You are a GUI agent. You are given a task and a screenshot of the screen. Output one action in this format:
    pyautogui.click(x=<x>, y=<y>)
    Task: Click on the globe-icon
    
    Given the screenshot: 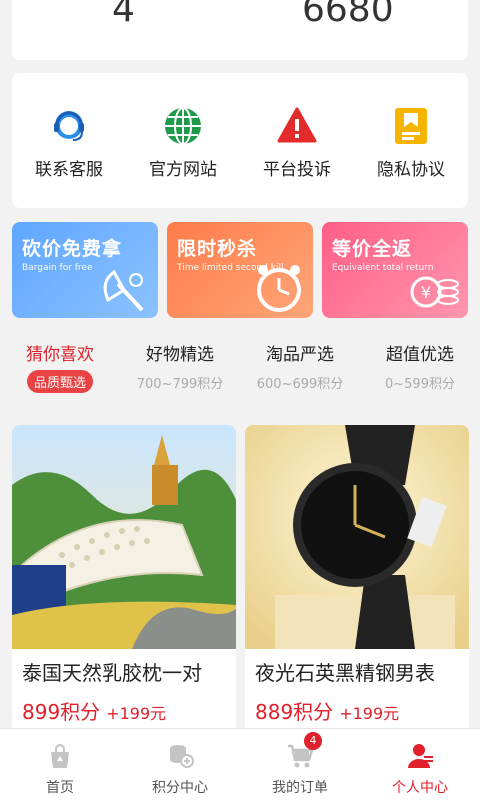 What is the action you would take?
    pyautogui.click(x=183, y=126)
    